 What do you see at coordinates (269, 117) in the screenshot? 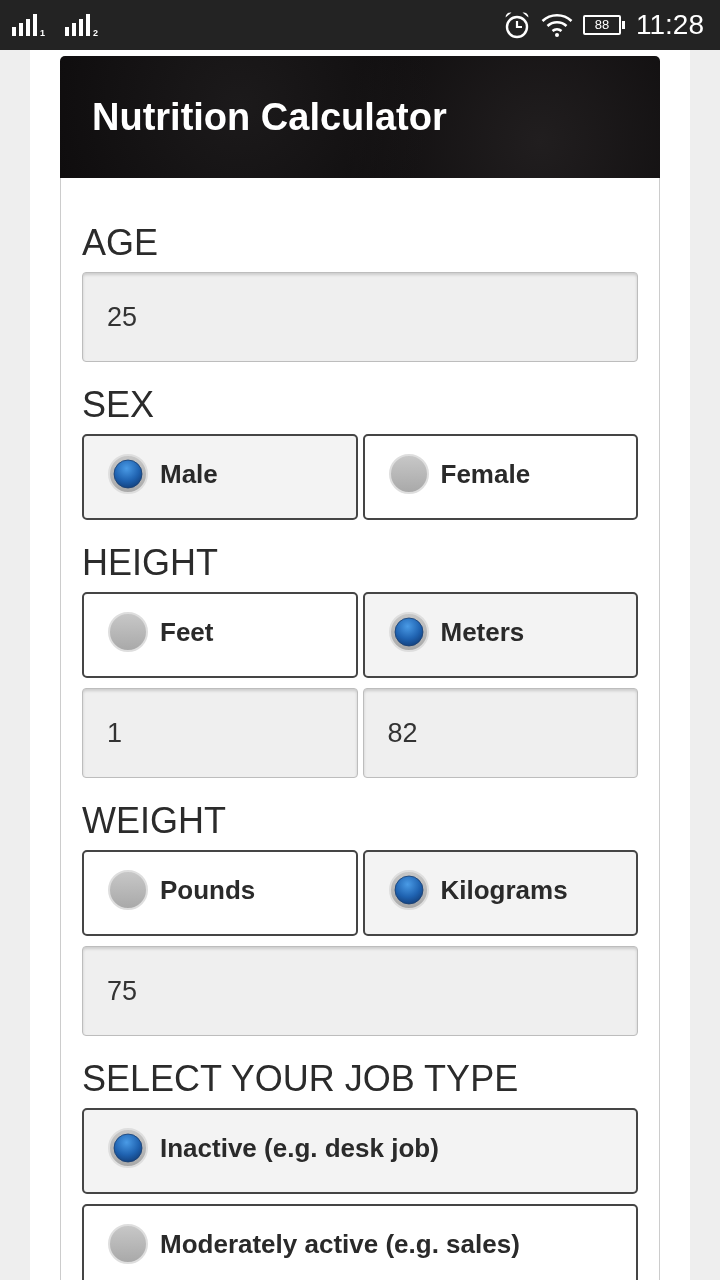
I see `app-title: Nutrition Calculator` at bounding box center [269, 117].